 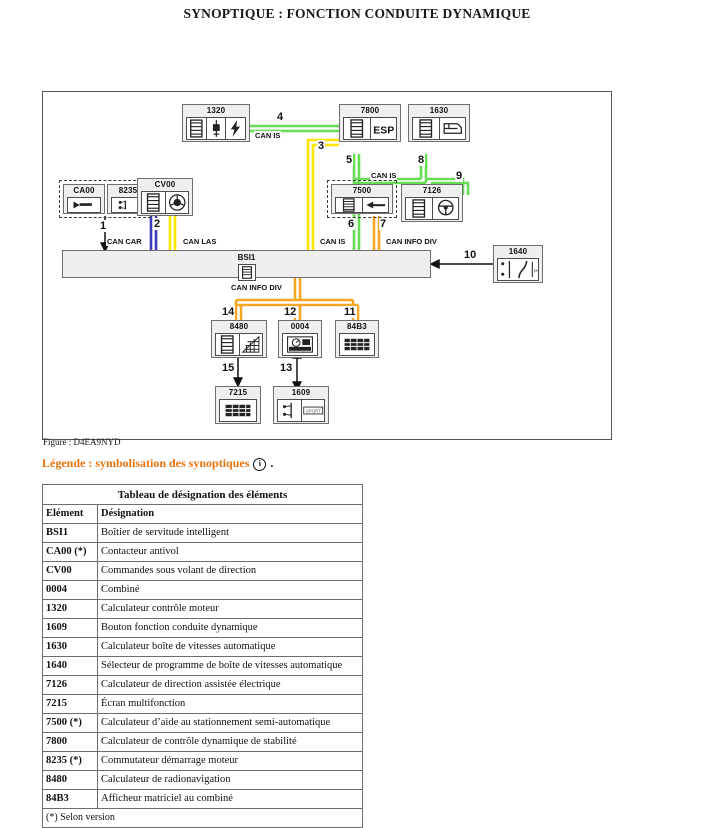 I want to click on bus-label-can-info-div-bottom: CAN INFO DIV, so click(x=256, y=287).